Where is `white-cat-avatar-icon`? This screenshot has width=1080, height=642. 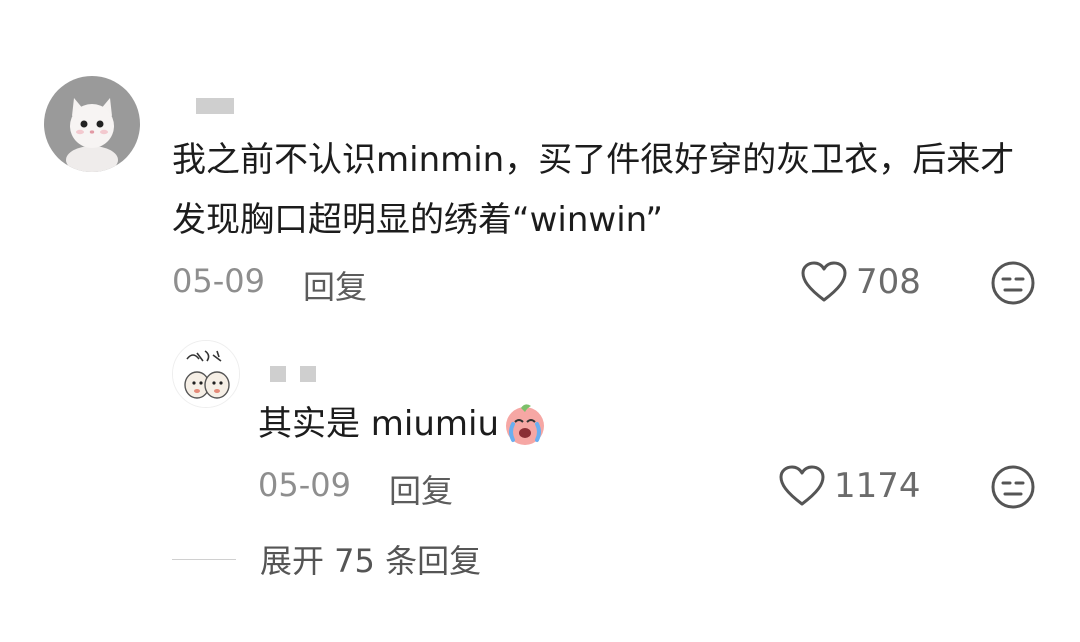
white-cat-avatar-icon is located at coordinates (92, 124).